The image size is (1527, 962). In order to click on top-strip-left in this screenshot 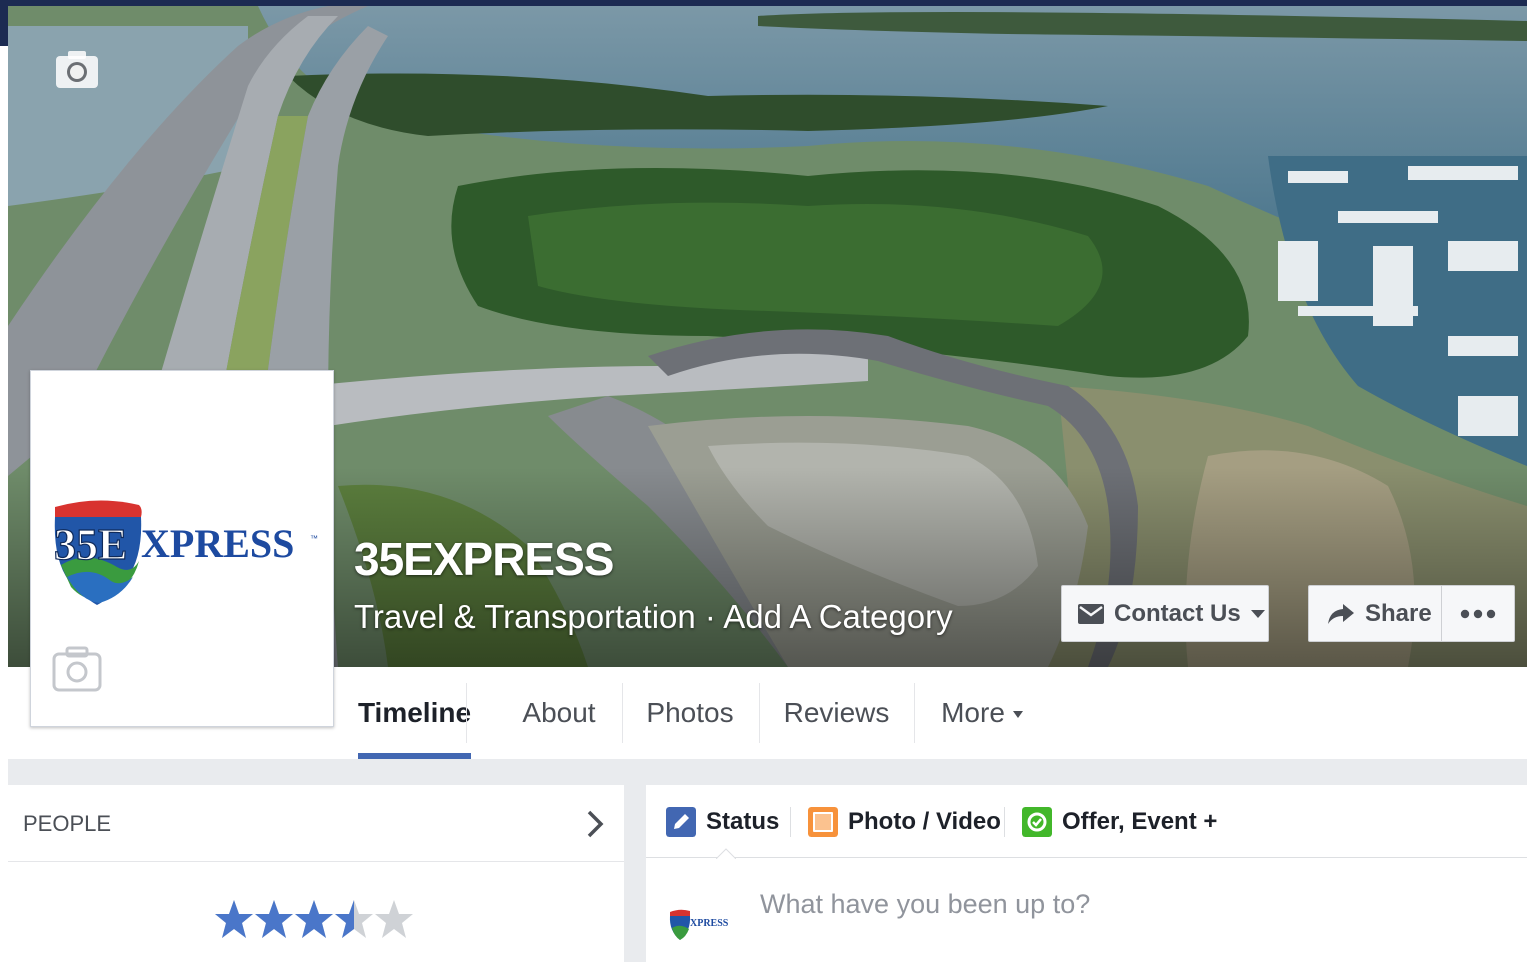, I will do `click(4, 23)`.